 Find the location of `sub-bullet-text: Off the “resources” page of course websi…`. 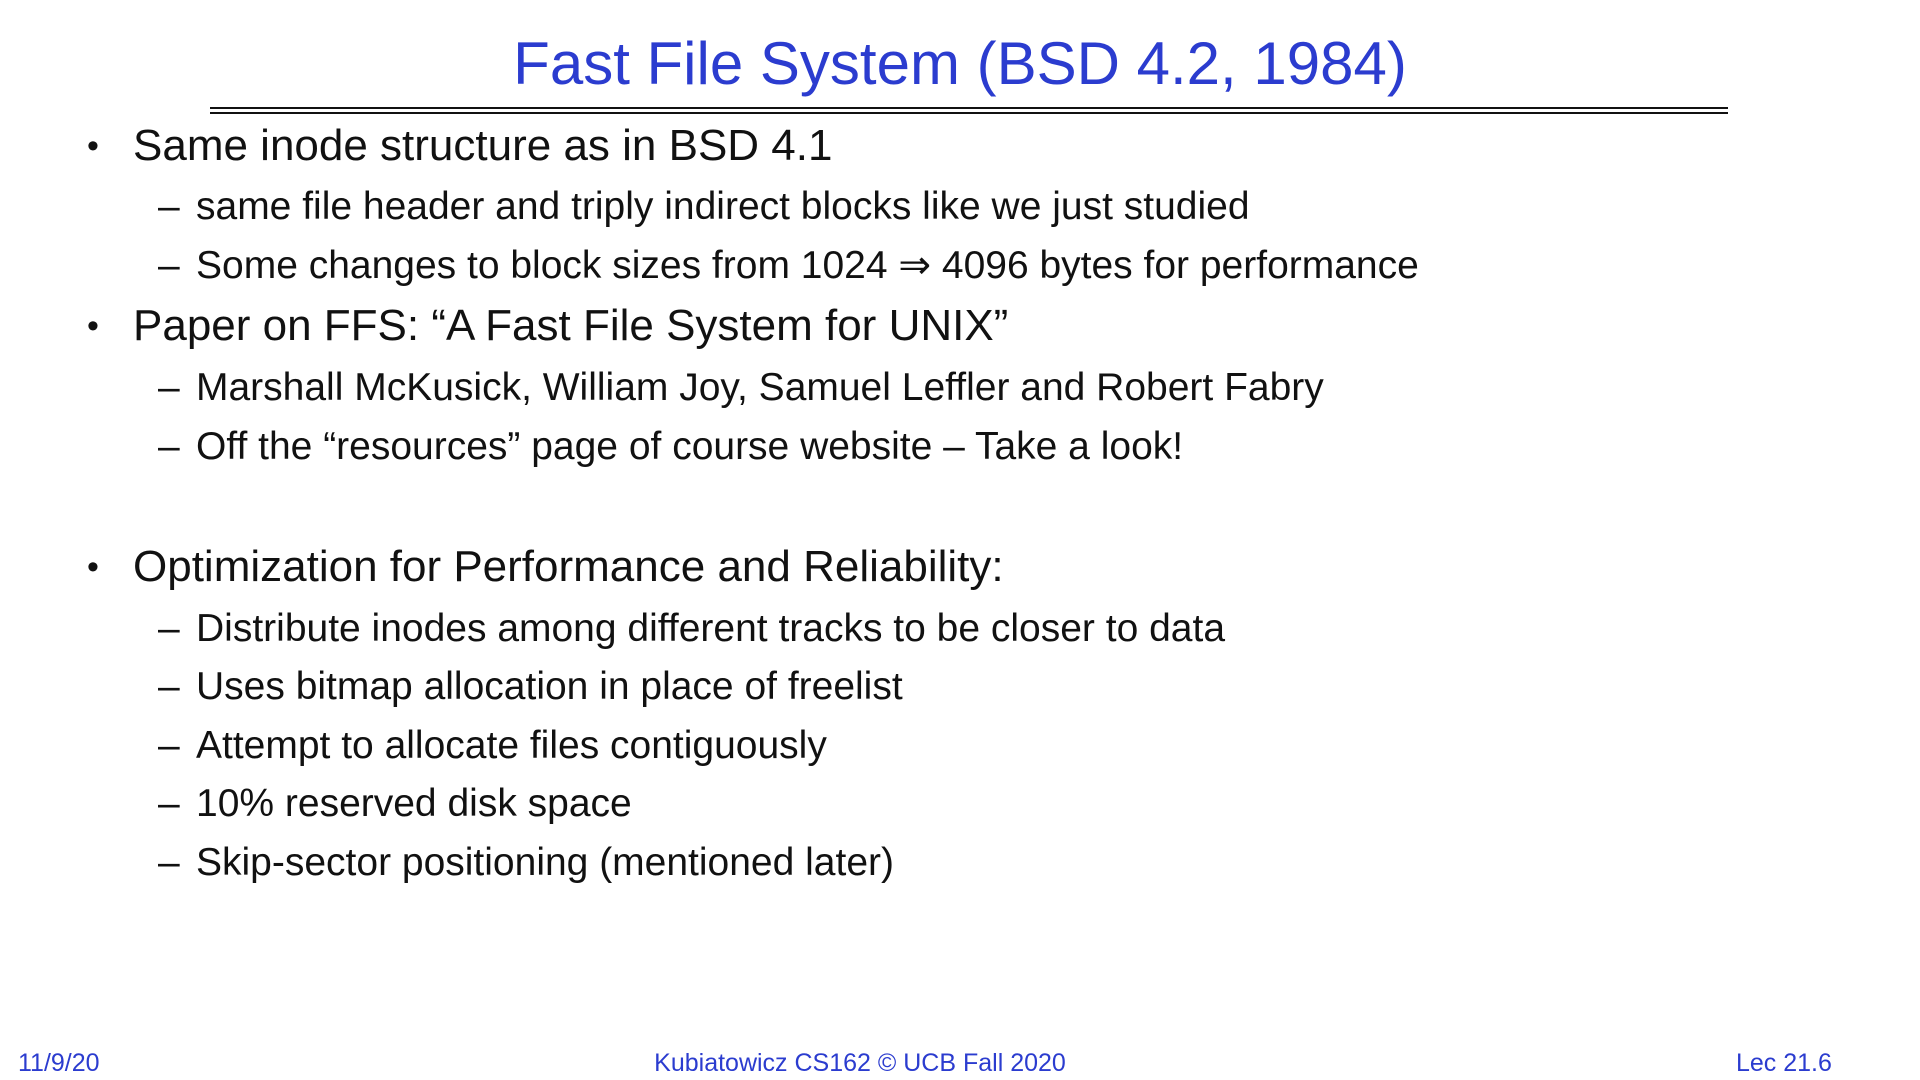

sub-bullet-text: Off the “resources” page of course websi… is located at coordinates (690, 446).